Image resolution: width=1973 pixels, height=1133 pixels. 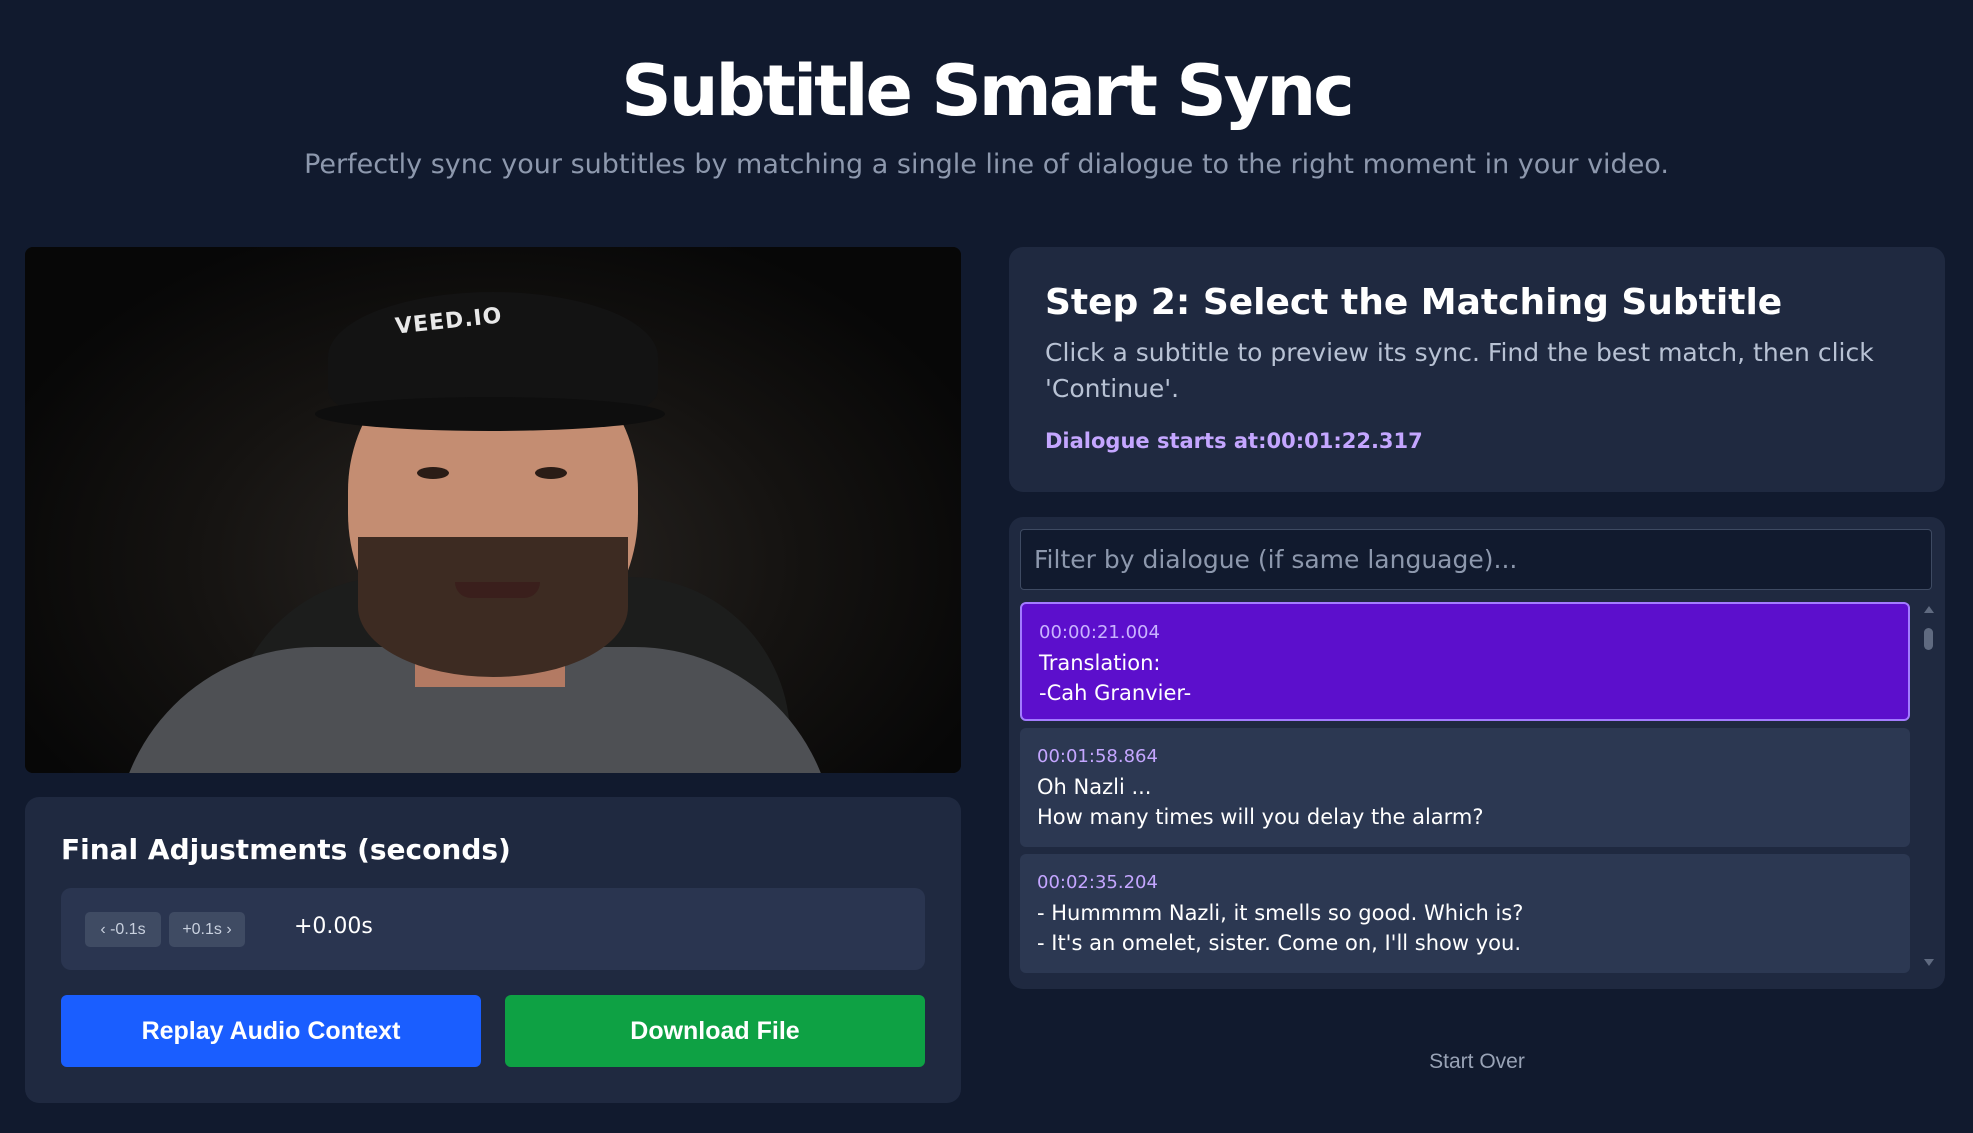 I want to click on mouth-shape, so click(x=497, y=590).